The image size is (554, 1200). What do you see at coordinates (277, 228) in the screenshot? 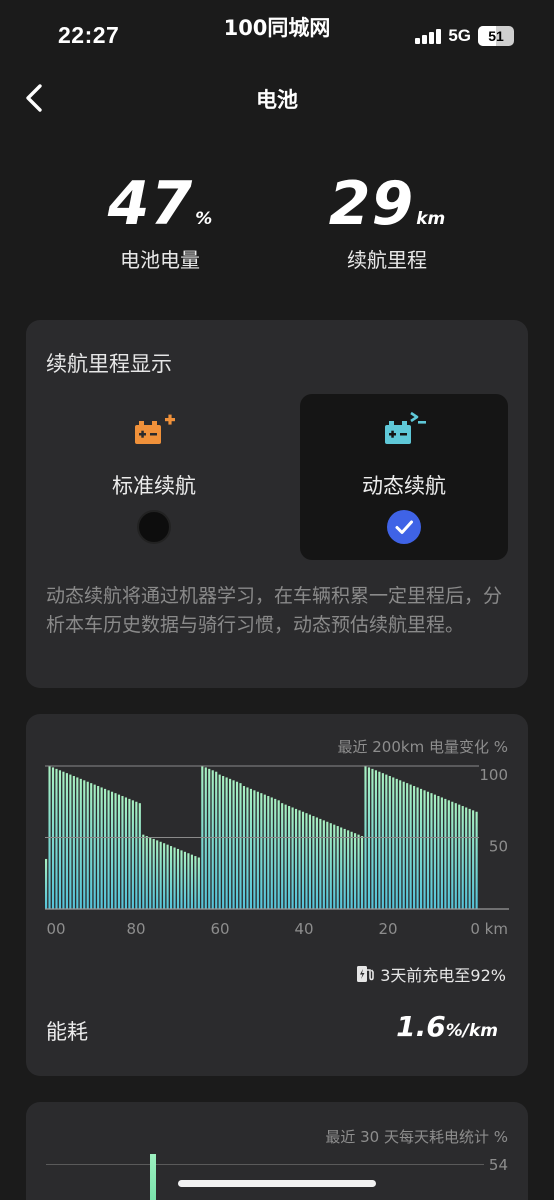
I see `battery-summary: 47% 电池电量 29 km 续航里程` at bounding box center [277, 228].